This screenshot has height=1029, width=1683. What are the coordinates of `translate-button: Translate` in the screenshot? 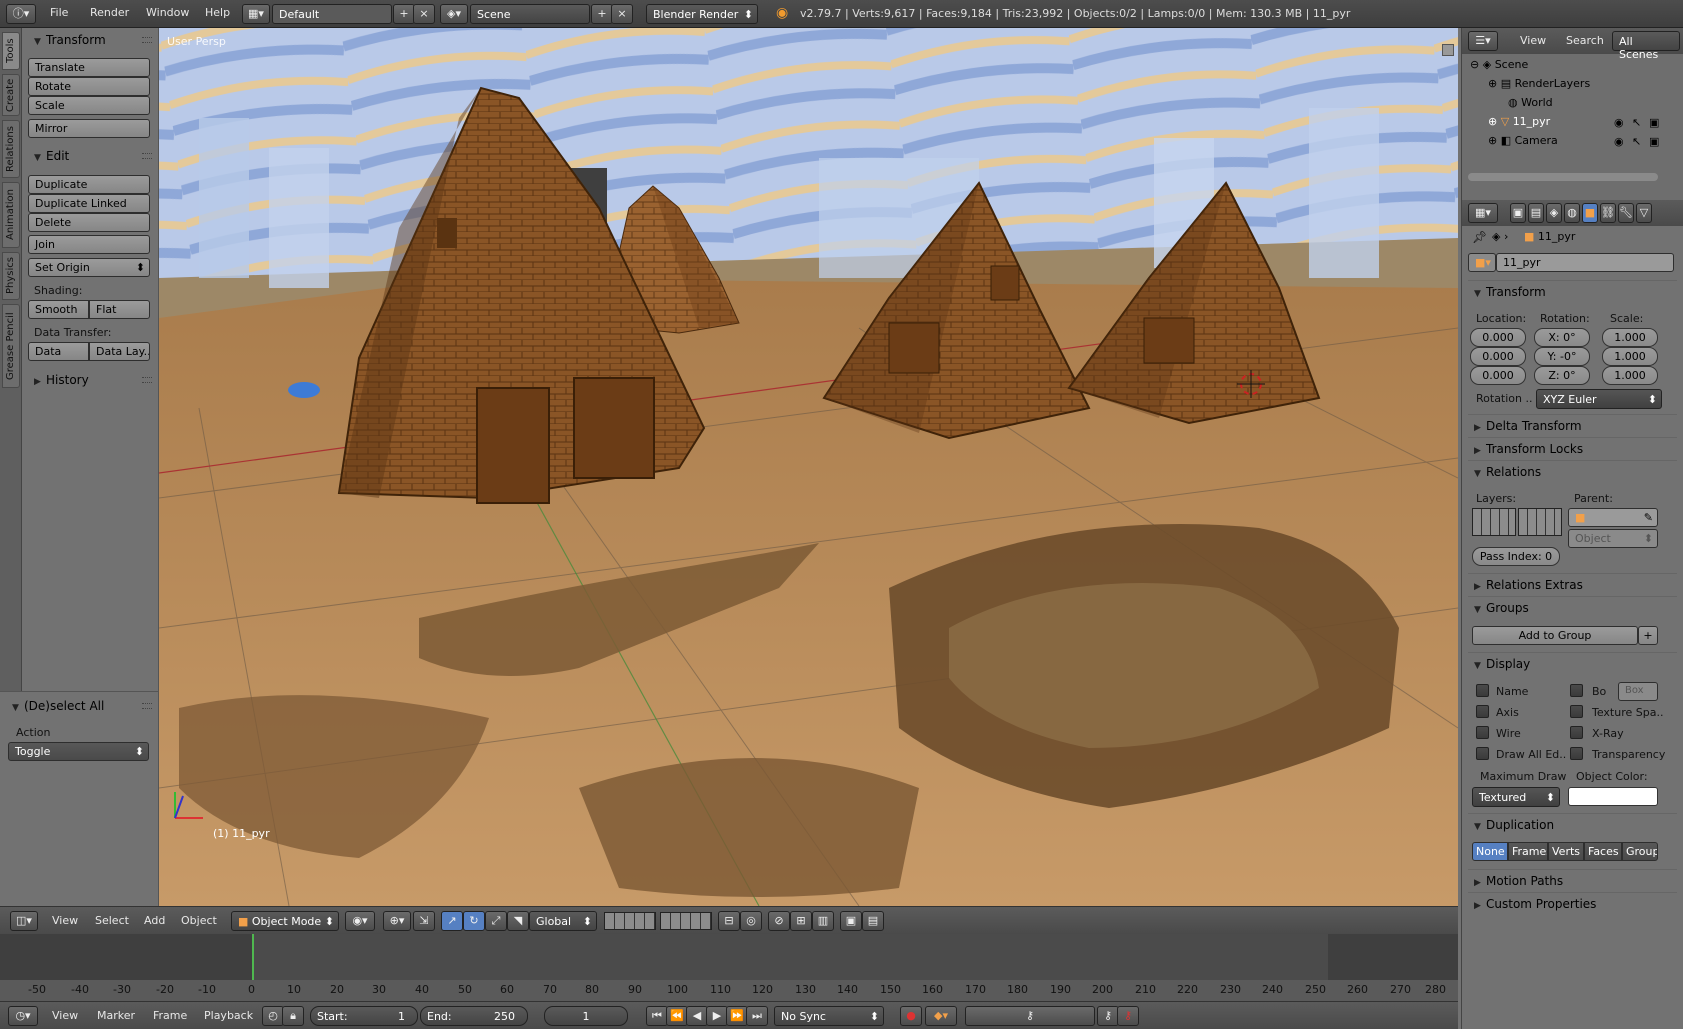 It's located at (89, 67).